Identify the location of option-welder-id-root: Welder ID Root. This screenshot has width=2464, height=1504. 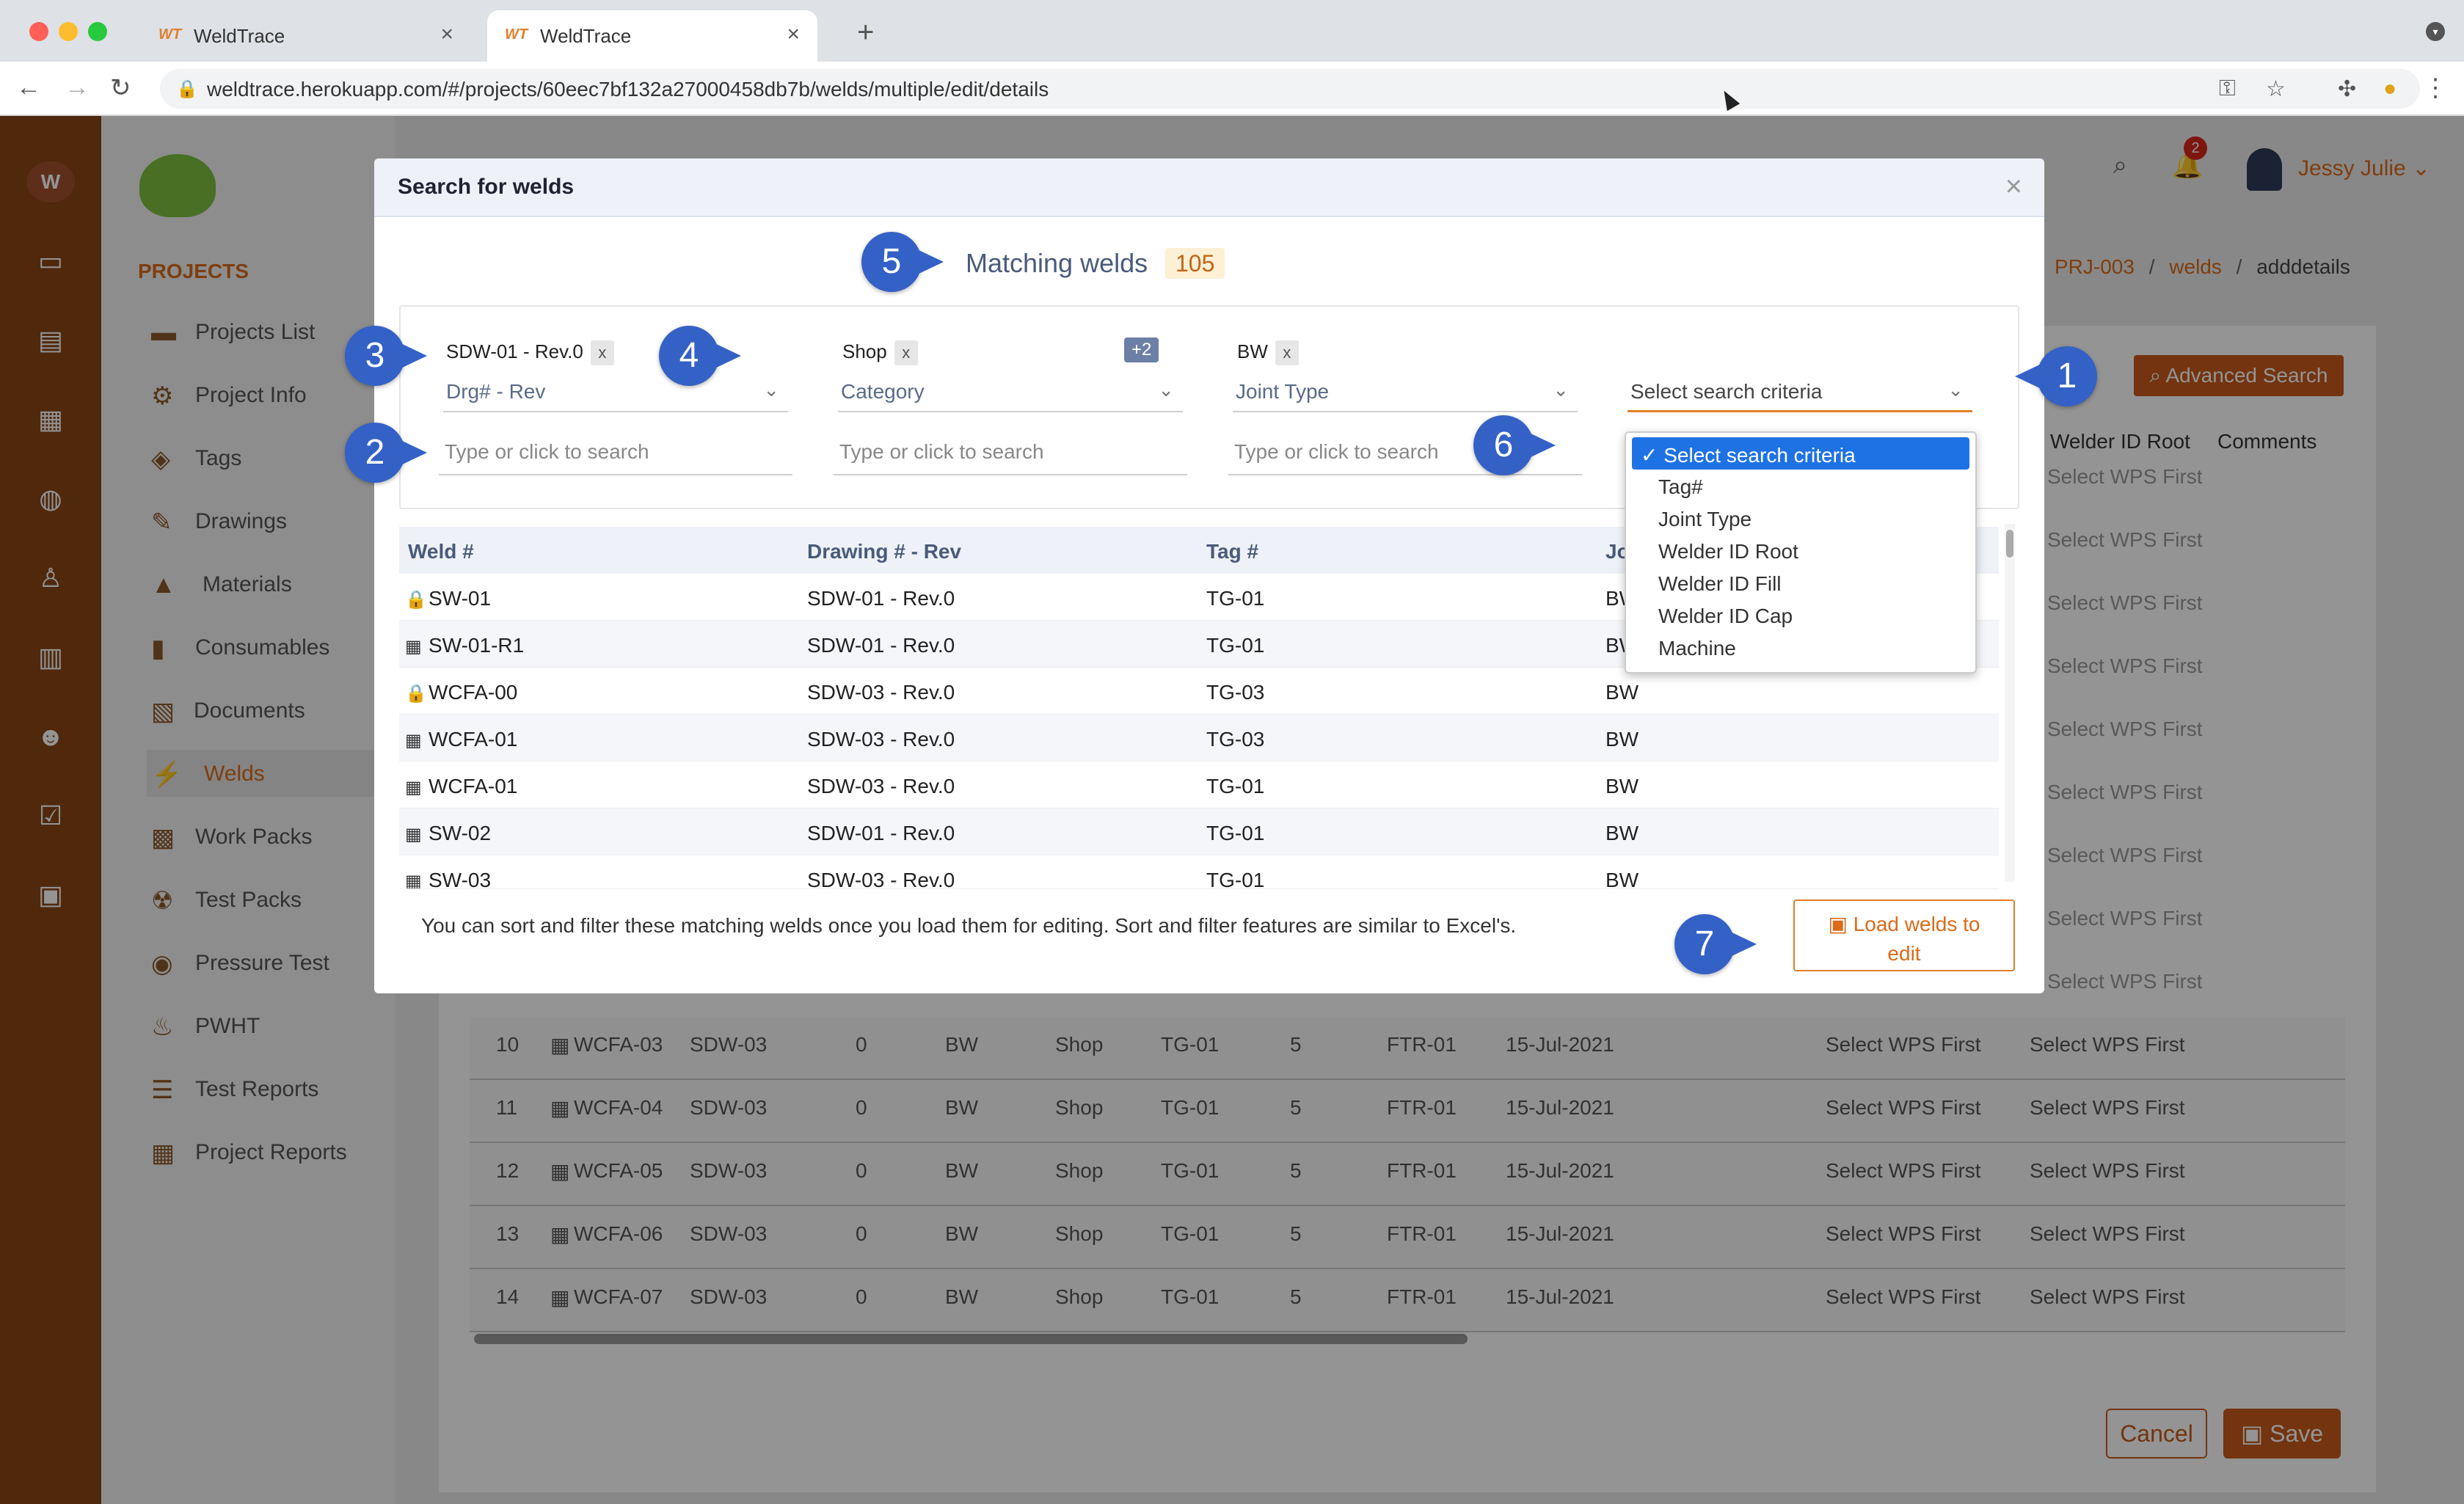
(1800, 550).